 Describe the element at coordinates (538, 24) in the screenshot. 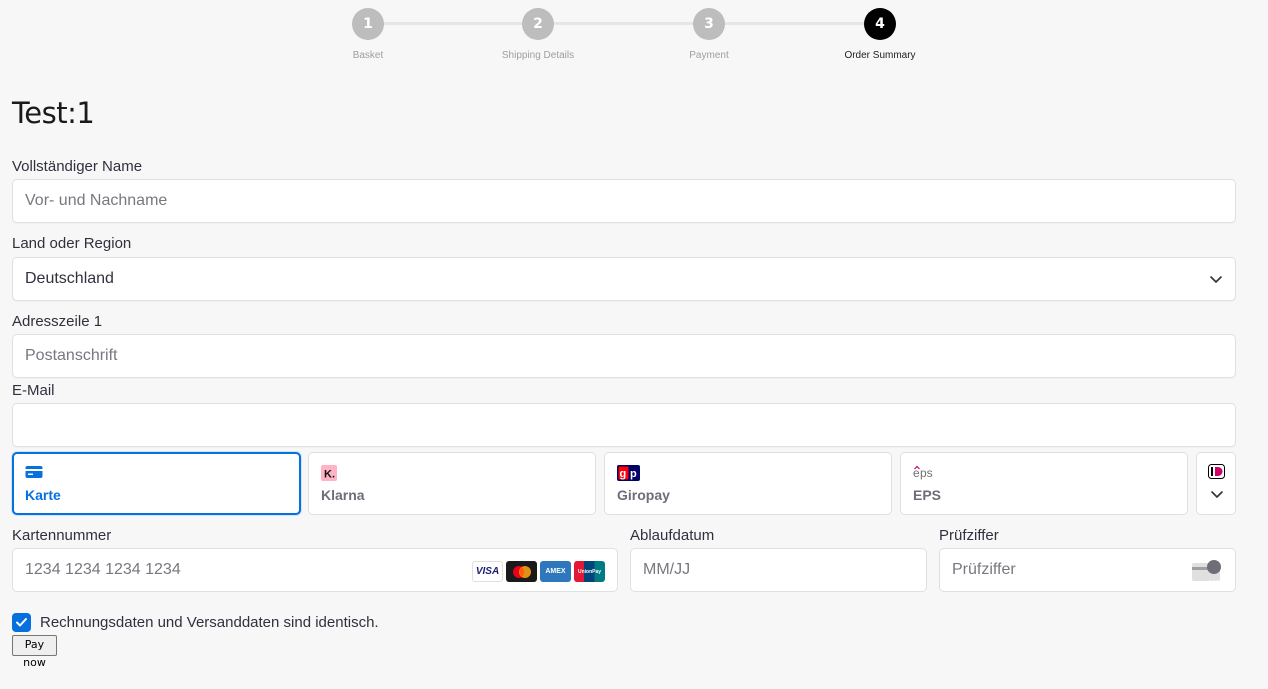

I see `step-number: 2` at that location.